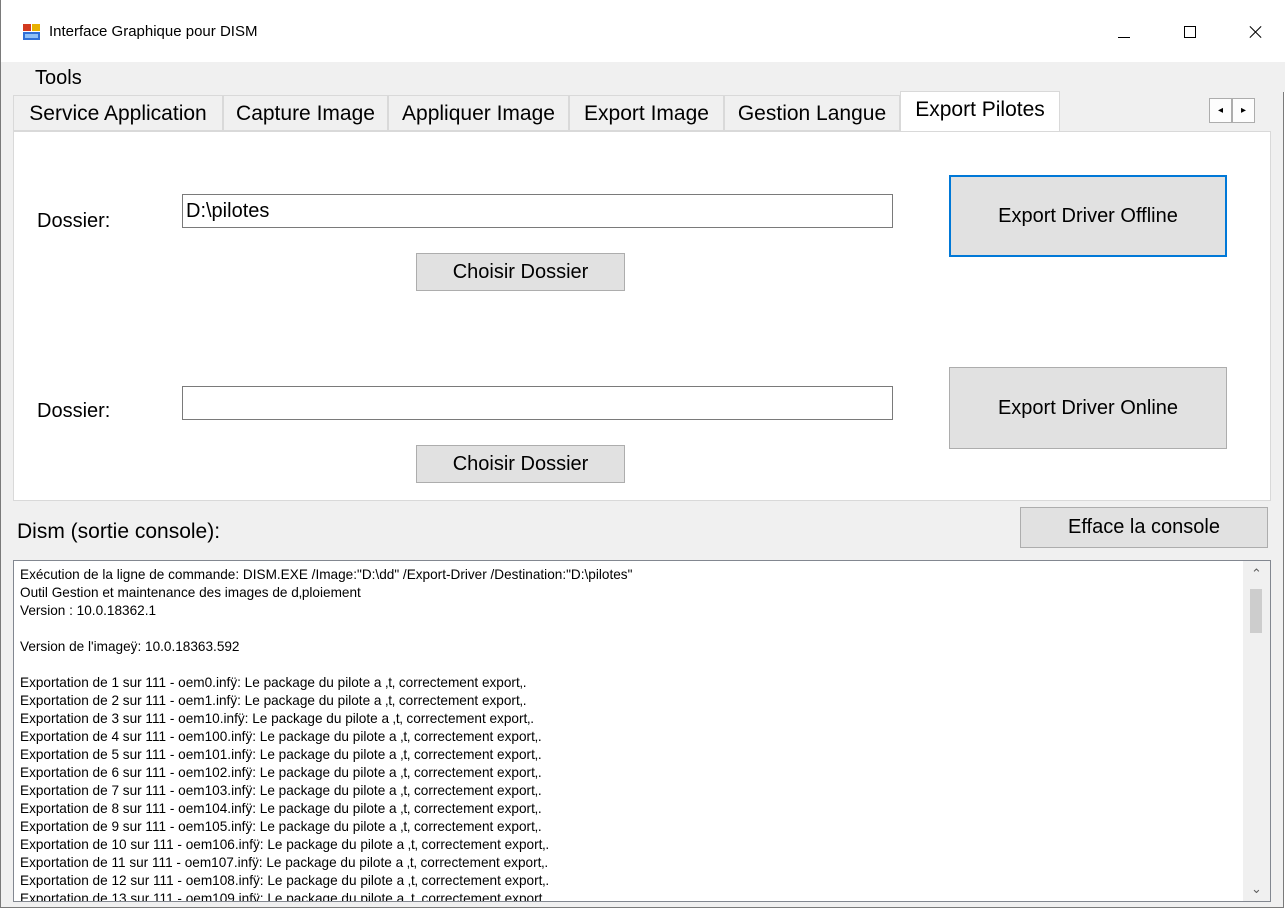 Image resolution: width=1285 pixels, height=909 pixels. Describe the element at coordinates (812, 113) in the screenshot. I see `tab-gestion-langue: Gestion Langue` at that location.